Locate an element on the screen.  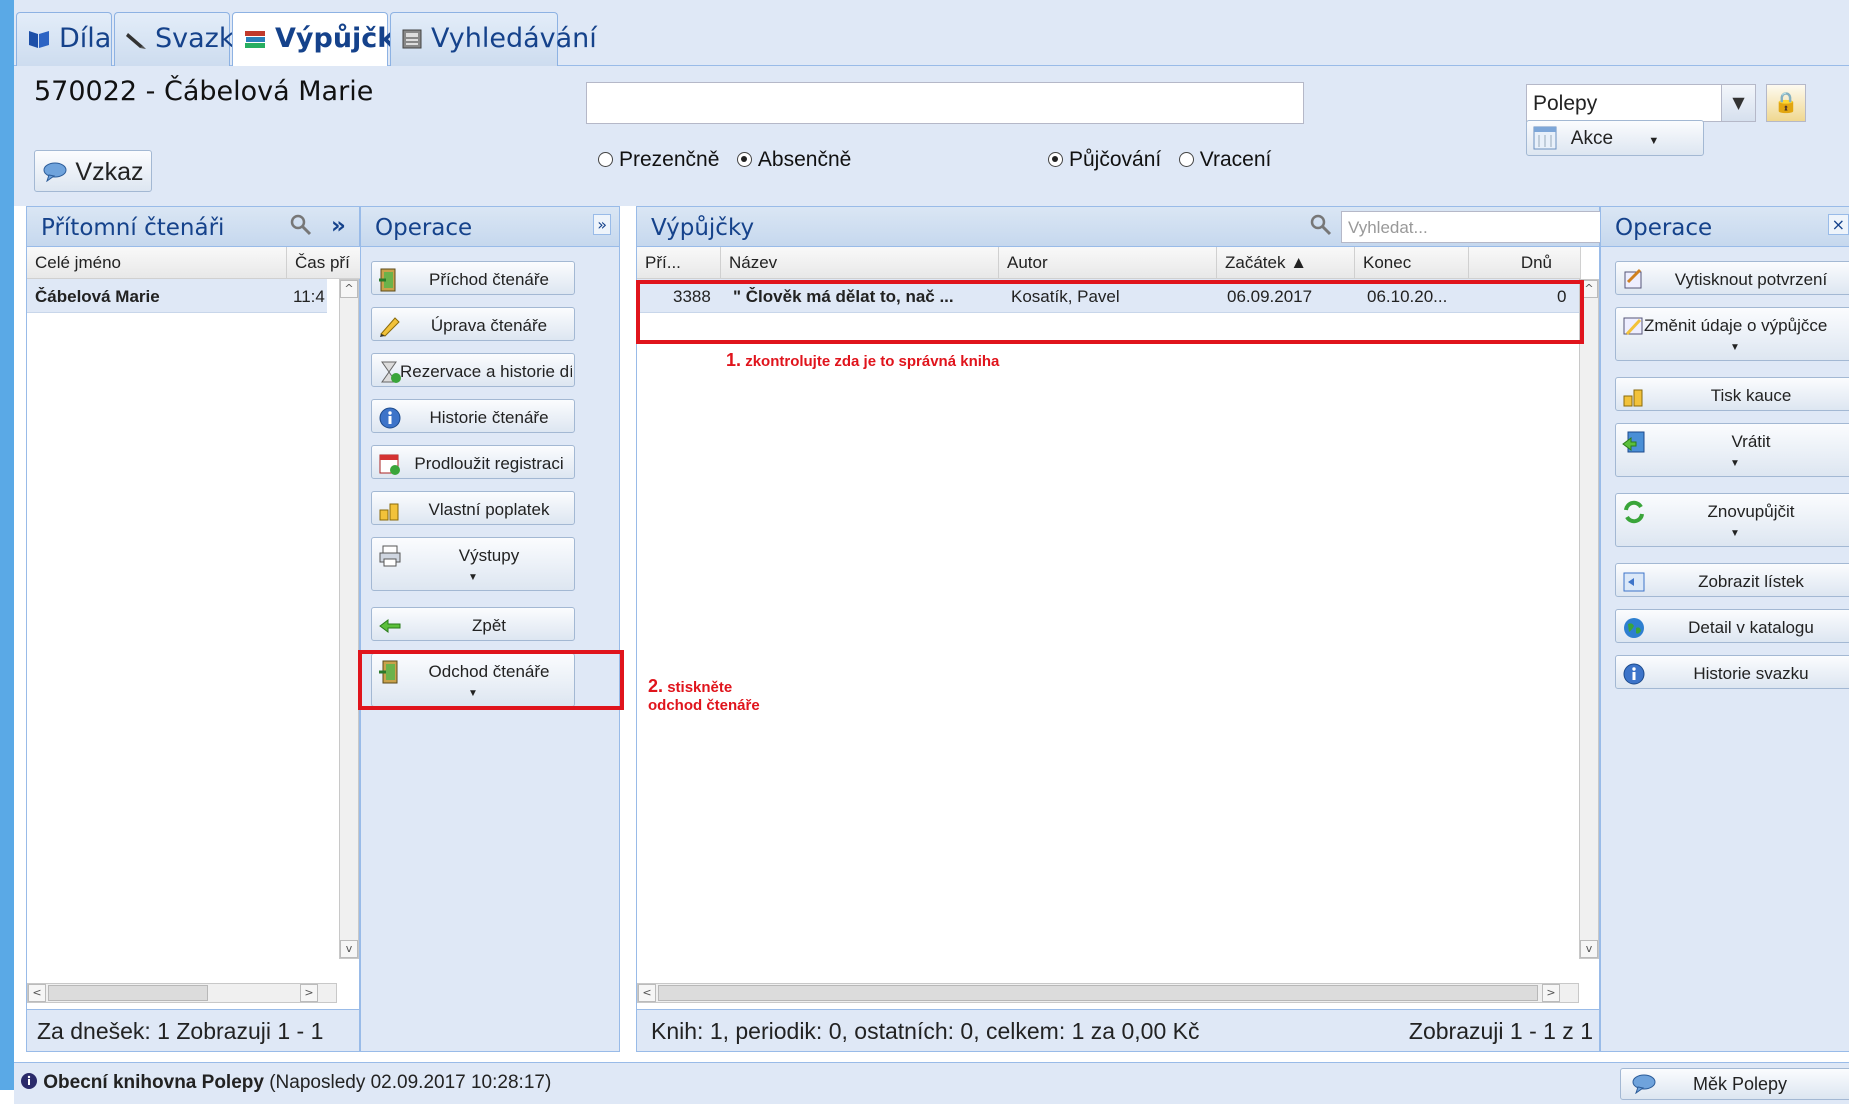
rezervace-historie-label: Rezervace a historie díla is located at coordinates (486, 371).